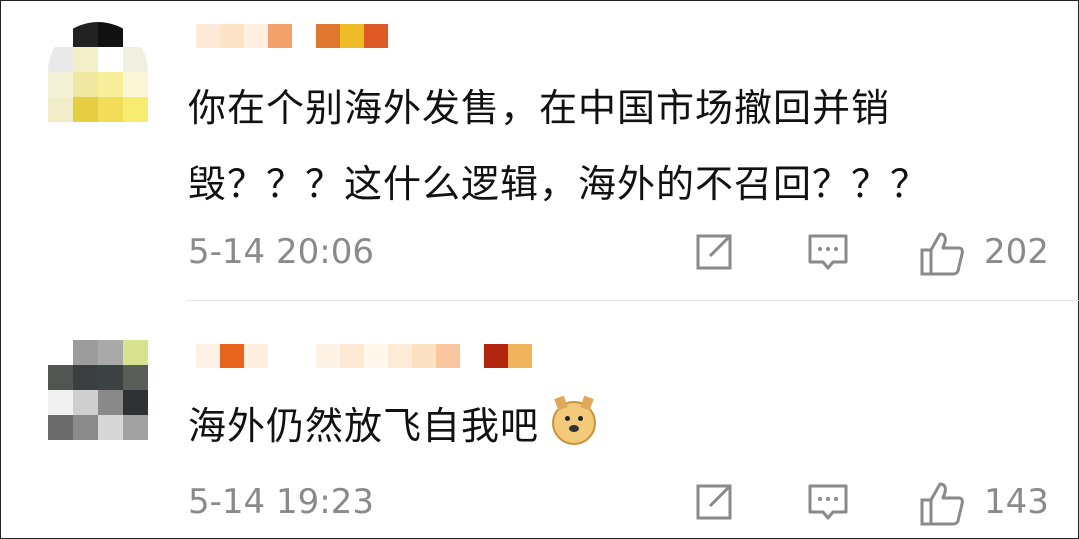 Image resolution: width=1079 pixels, height=539 pixels. What do you see at coordinates (1016, 502) in the screenshot?
I see `like-count: 143` at bounding box center [1016, 502].